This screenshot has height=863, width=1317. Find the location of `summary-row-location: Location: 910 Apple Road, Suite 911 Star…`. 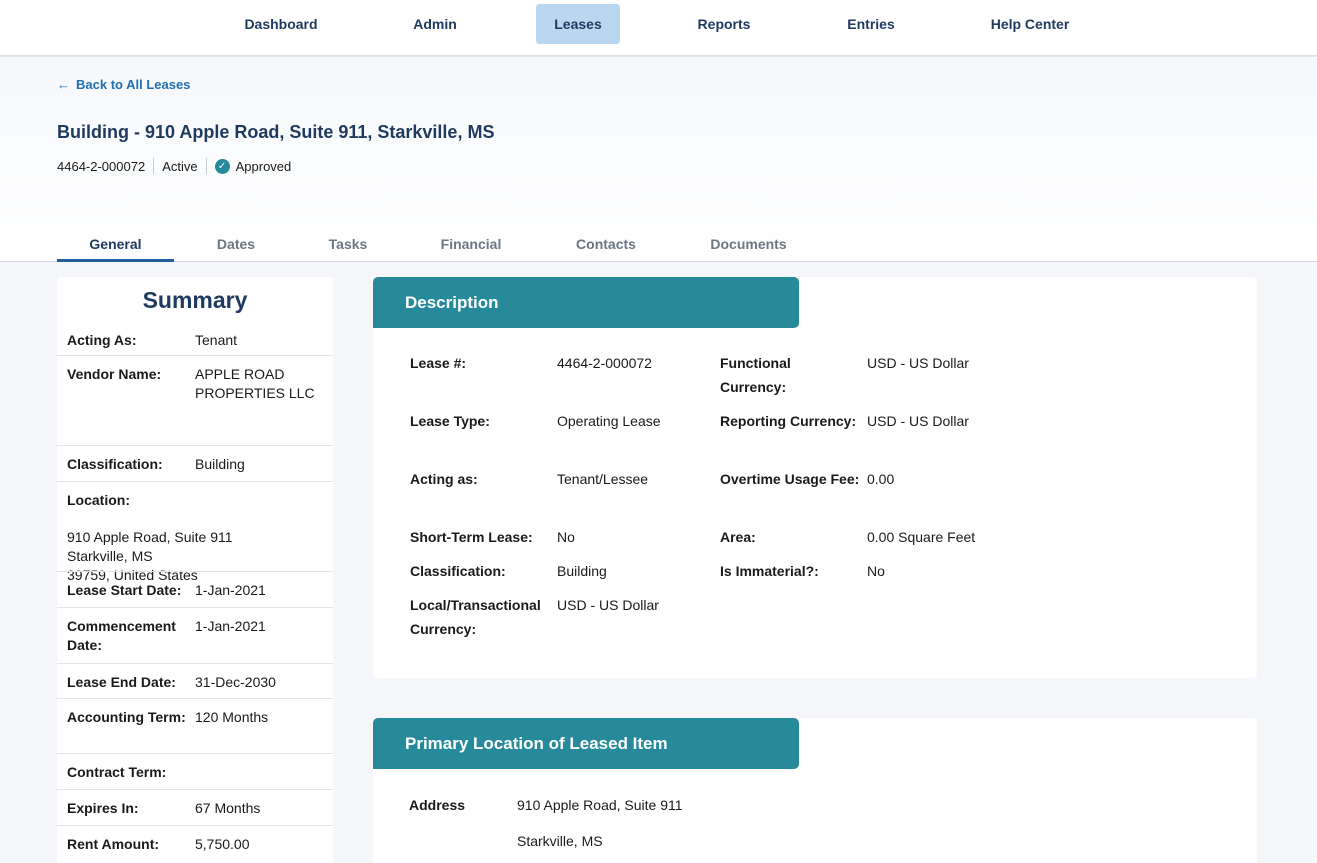

summary-row-location: Location: 910 Apple Road, Suite 911 Star… is located at coordinates (195, 532).